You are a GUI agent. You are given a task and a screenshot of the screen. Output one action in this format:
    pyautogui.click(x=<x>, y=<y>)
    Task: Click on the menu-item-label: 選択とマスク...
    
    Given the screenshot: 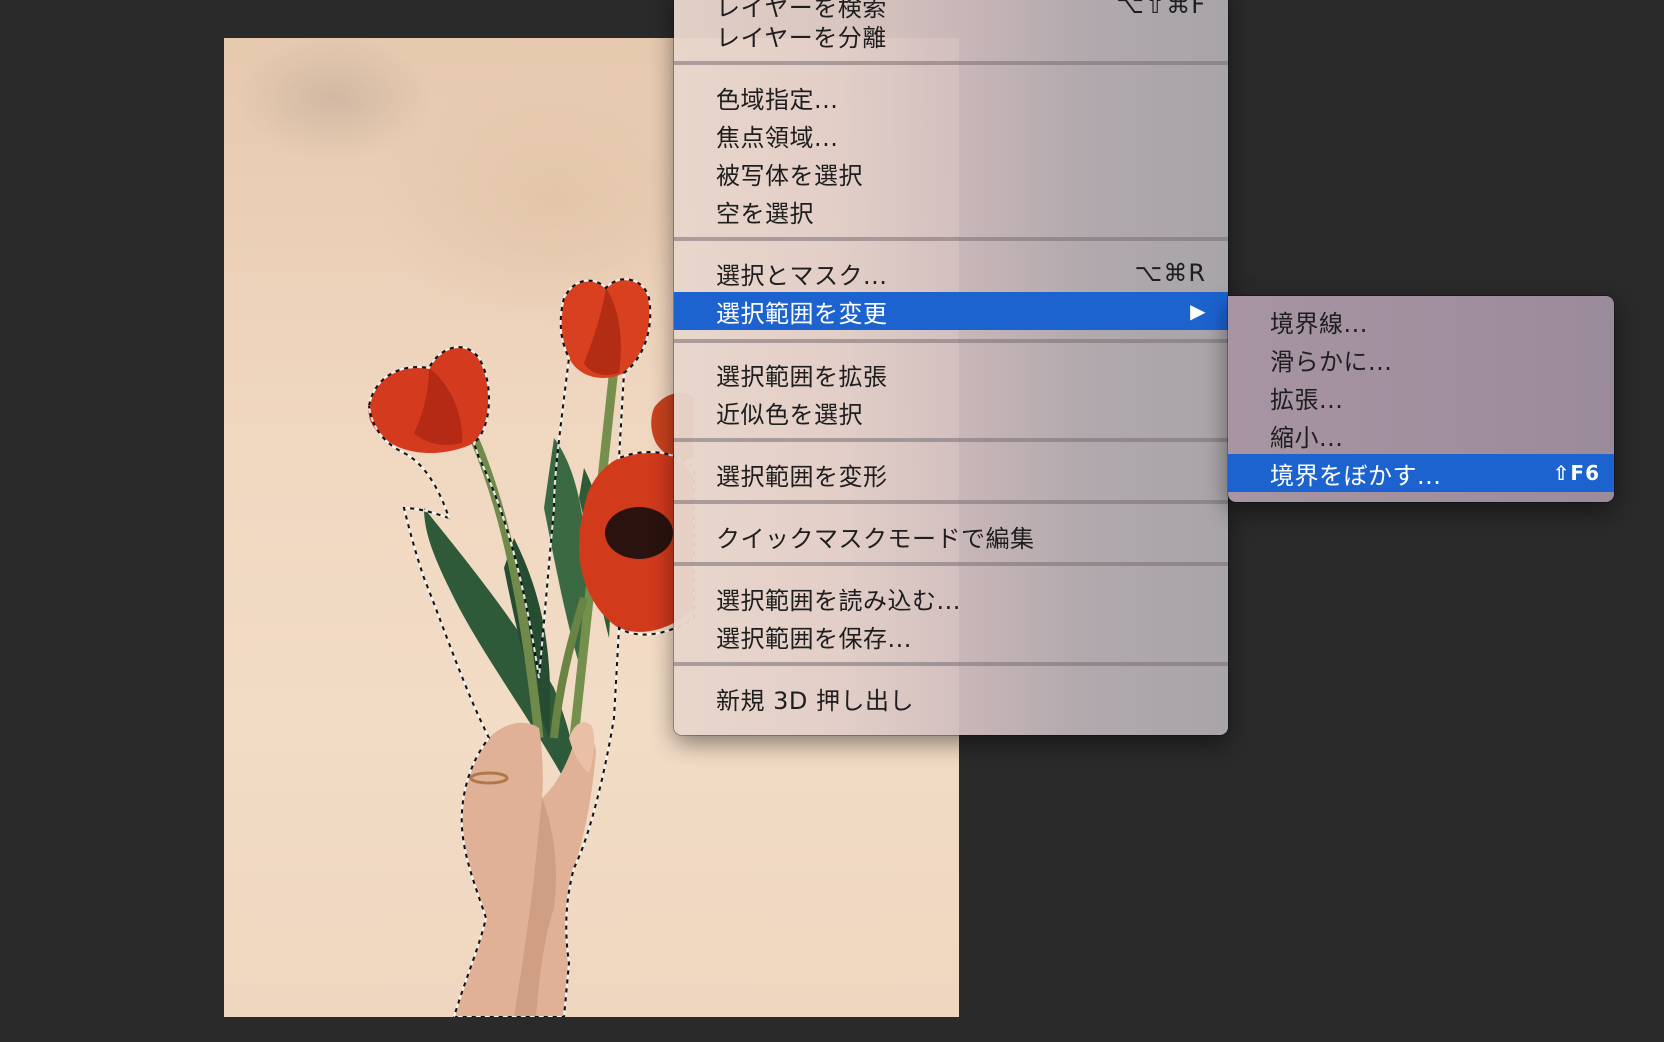 What is the action you would take?
    pyautogui.click(x=802, y=275)
    